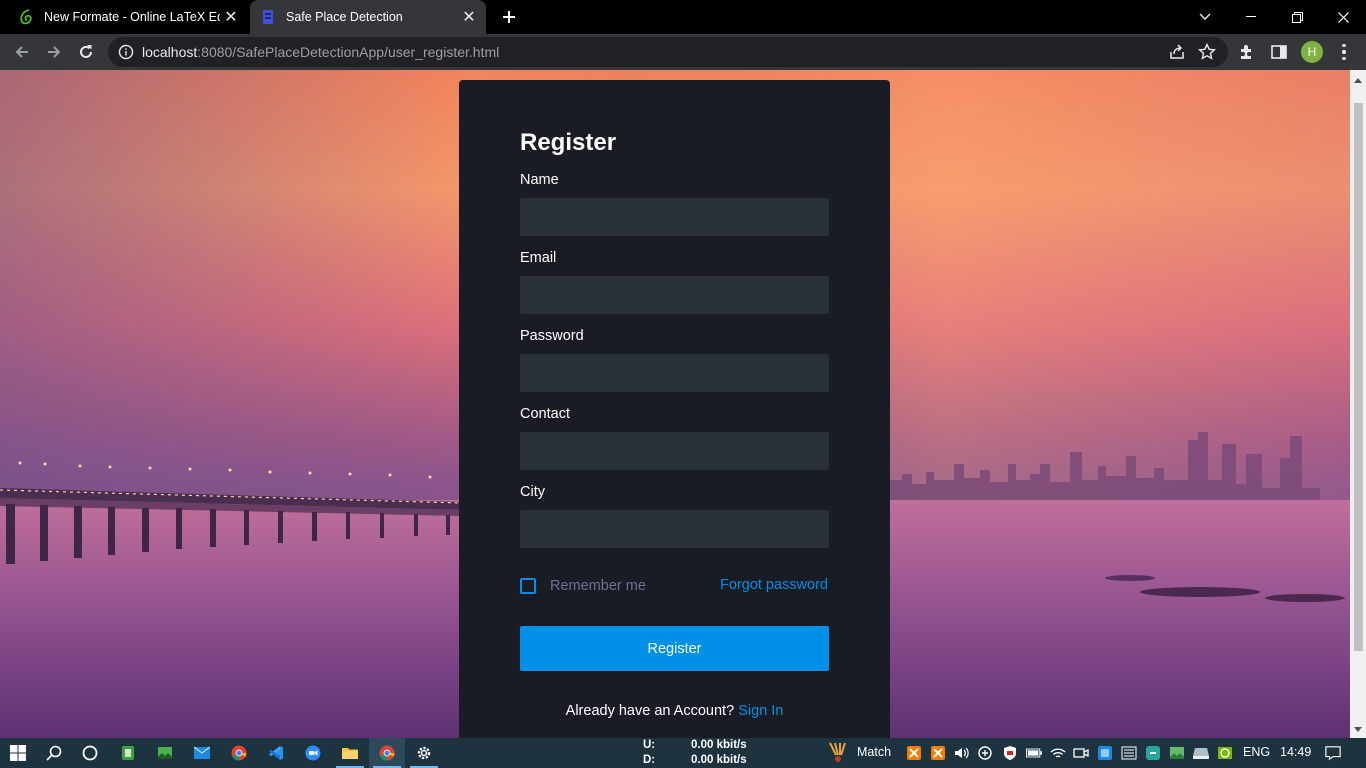  I want to click on city-label: City, so click(532, 492).